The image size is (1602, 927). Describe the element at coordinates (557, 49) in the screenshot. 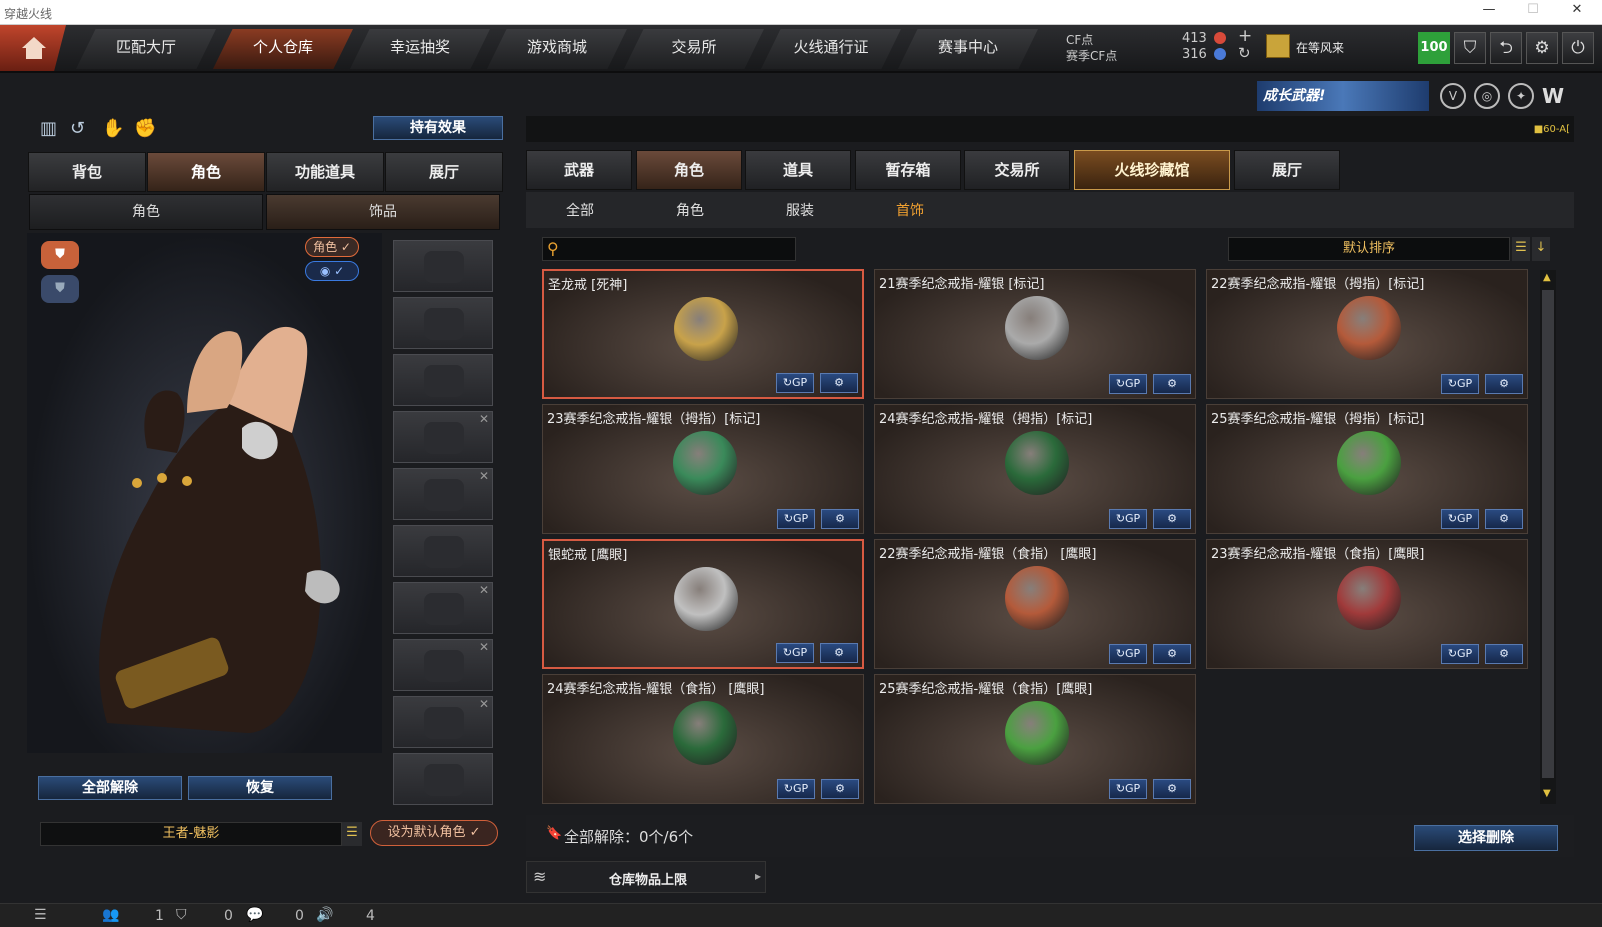

I see `nav-tab-3: 游戏商城` at that location.